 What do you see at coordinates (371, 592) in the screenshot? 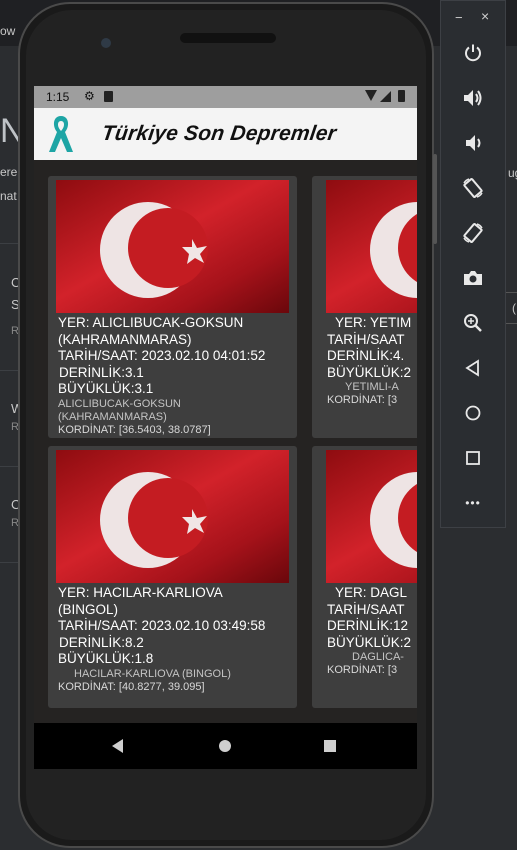
I see `place-label: YER: DAGL` at bounding box center [371, 592].